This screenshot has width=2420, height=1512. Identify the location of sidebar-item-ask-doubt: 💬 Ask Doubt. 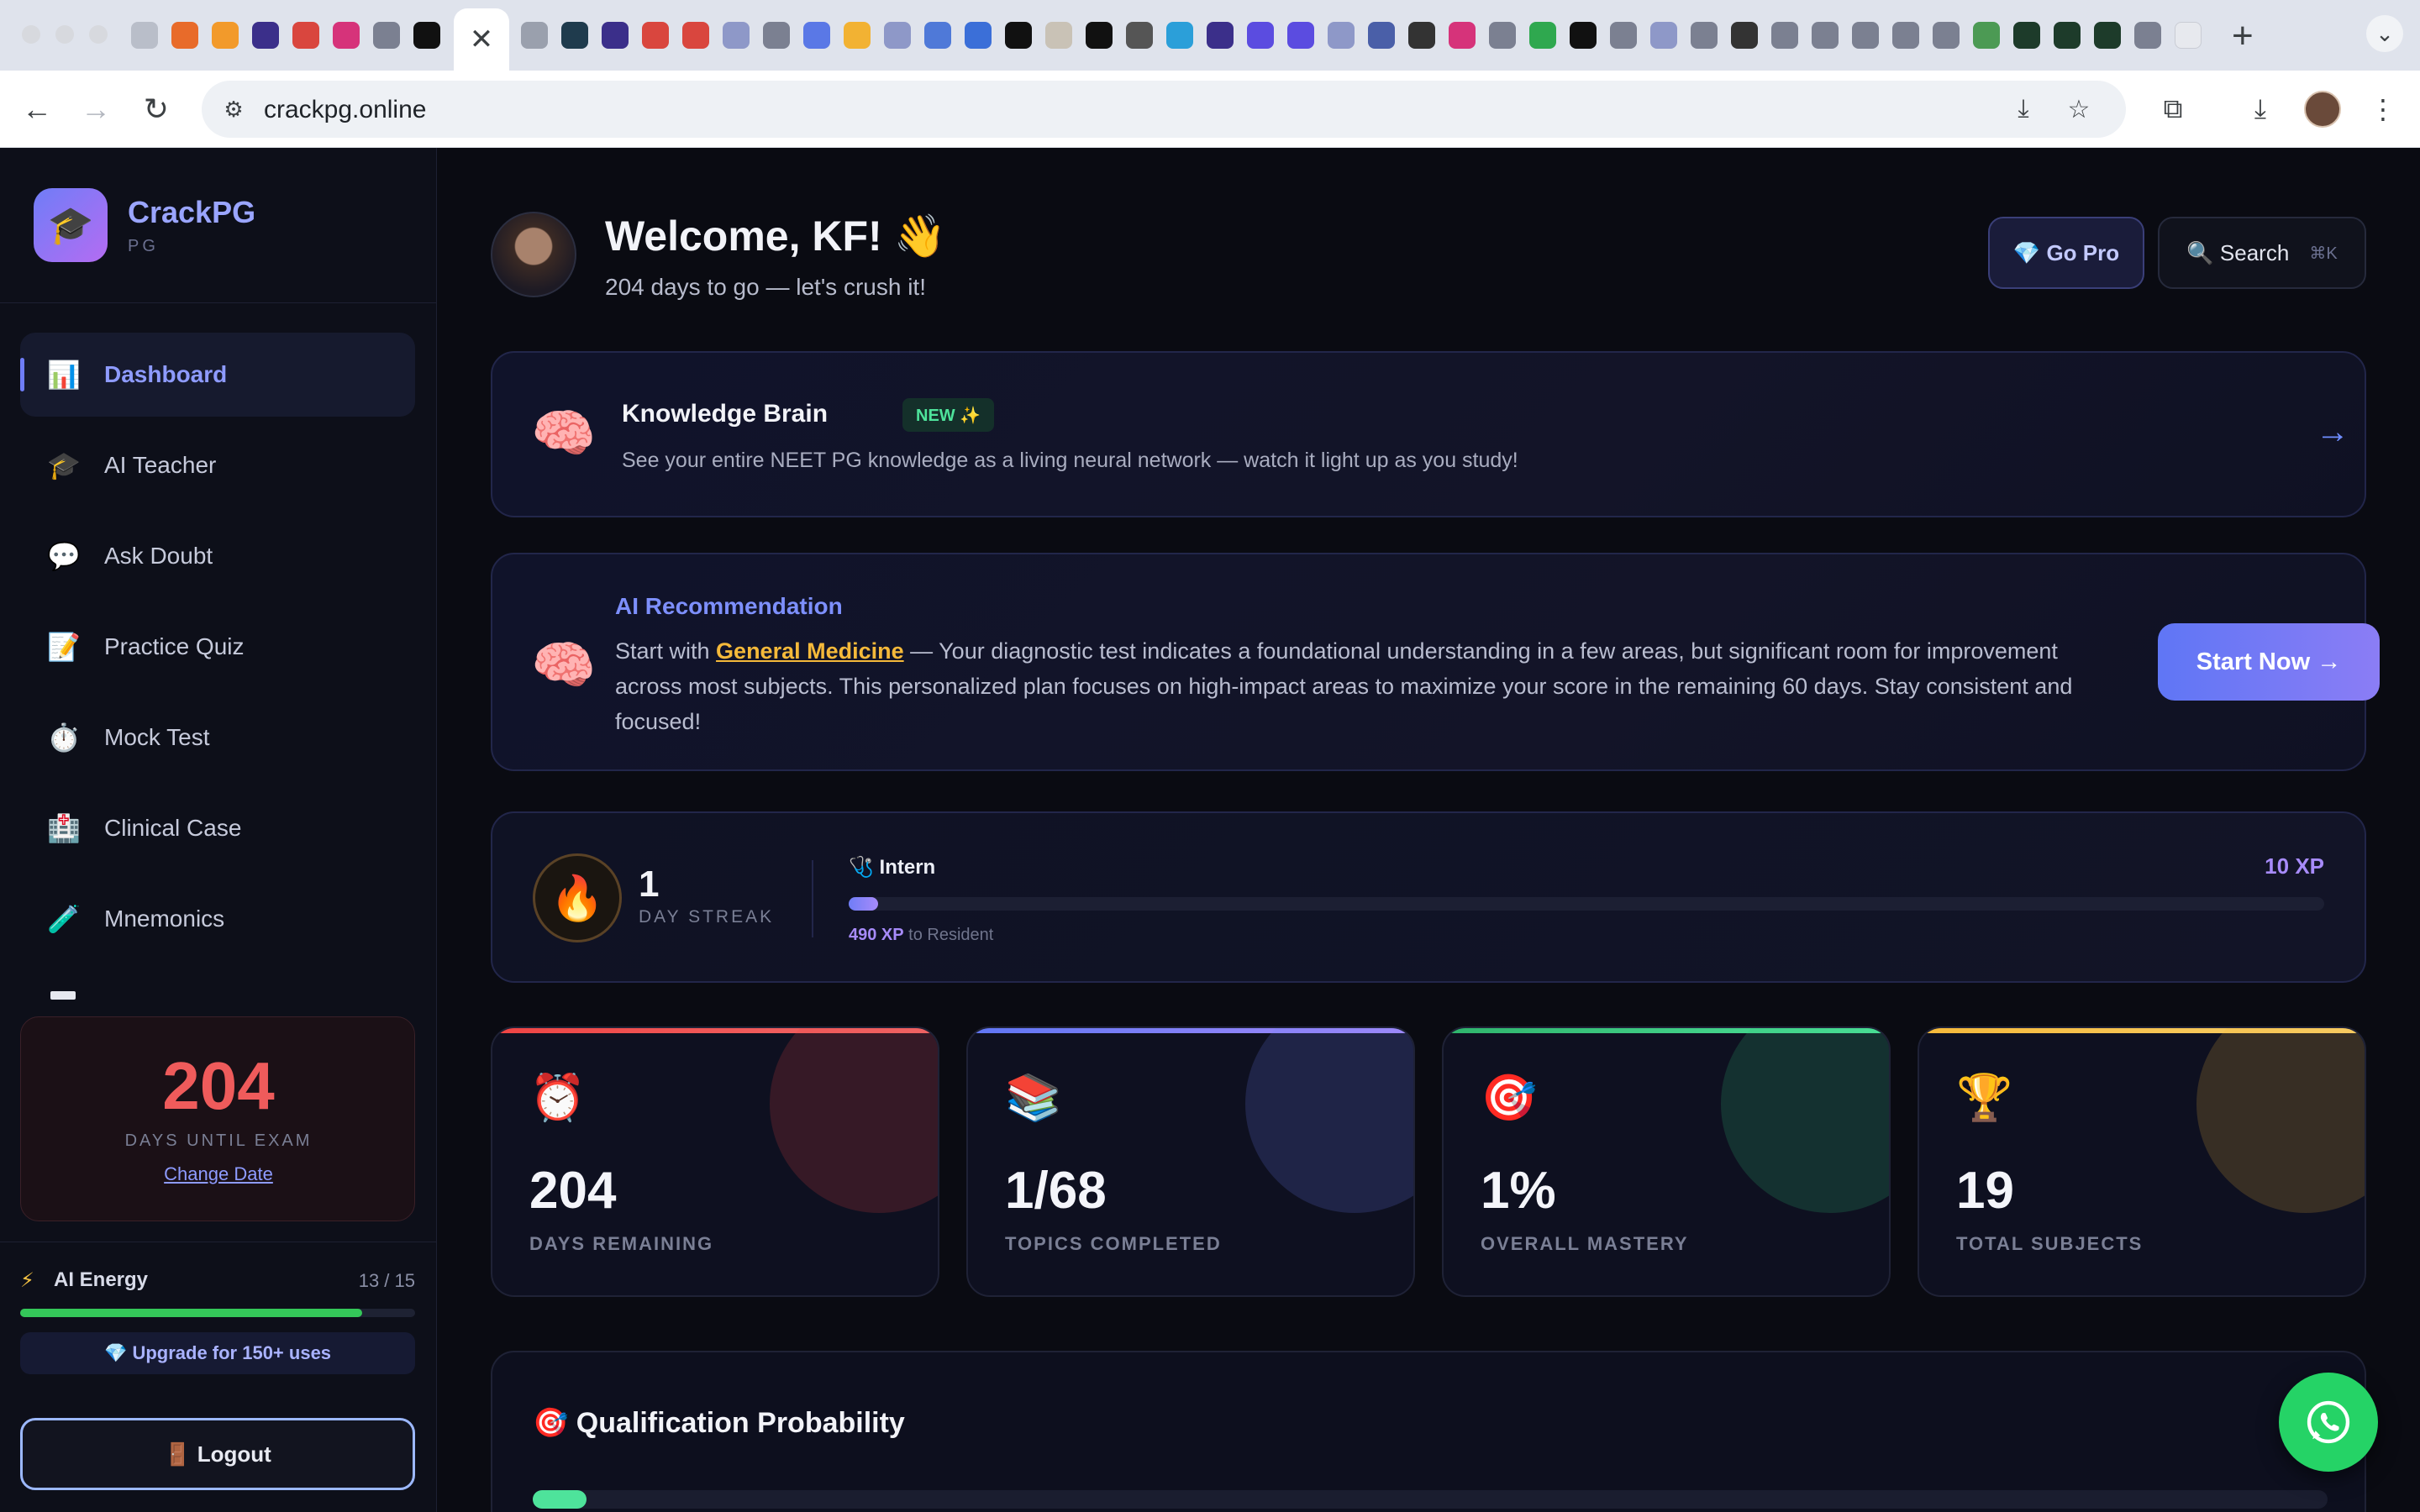
(218, 556).